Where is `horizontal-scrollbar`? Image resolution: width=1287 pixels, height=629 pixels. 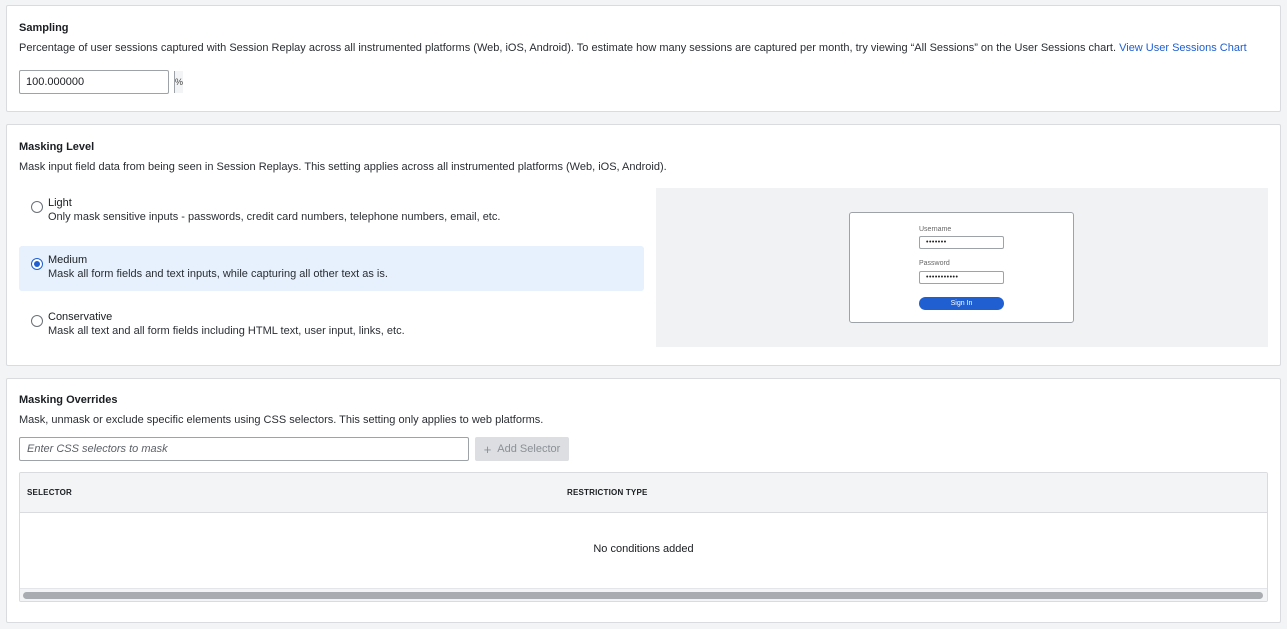
horizontal-scrollbar is located at coordinates (643, 594).